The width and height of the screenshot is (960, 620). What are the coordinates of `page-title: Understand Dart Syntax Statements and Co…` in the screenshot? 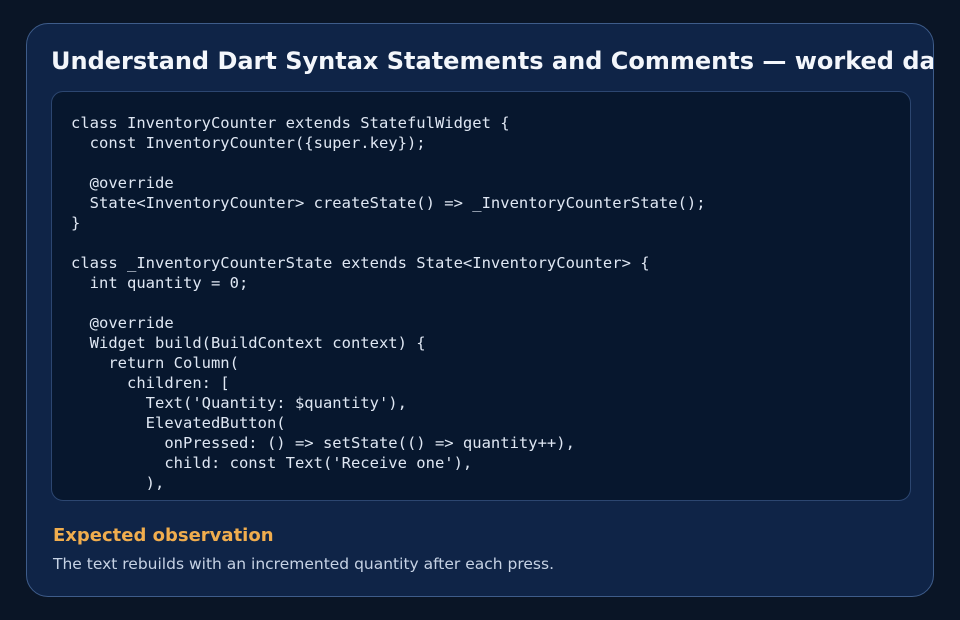 It's located at (492, 61).